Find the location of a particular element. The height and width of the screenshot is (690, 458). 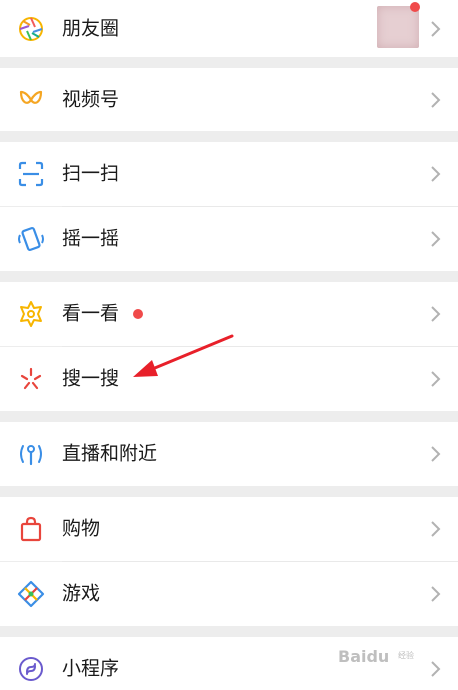

shopping-bag-icon is located at coordinates (31, 529).